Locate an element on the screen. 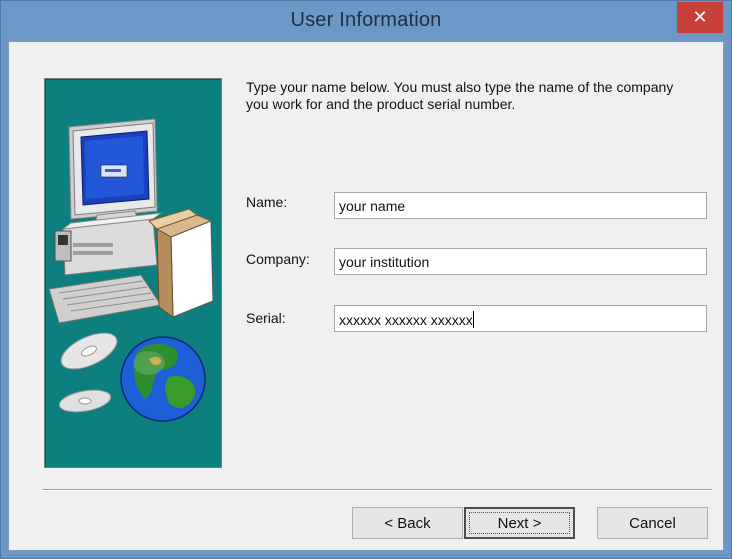 The image size is (732, 559). serial-field: xxxxxx xxxxxx xxxxxx is located at coordinates (520, 318).